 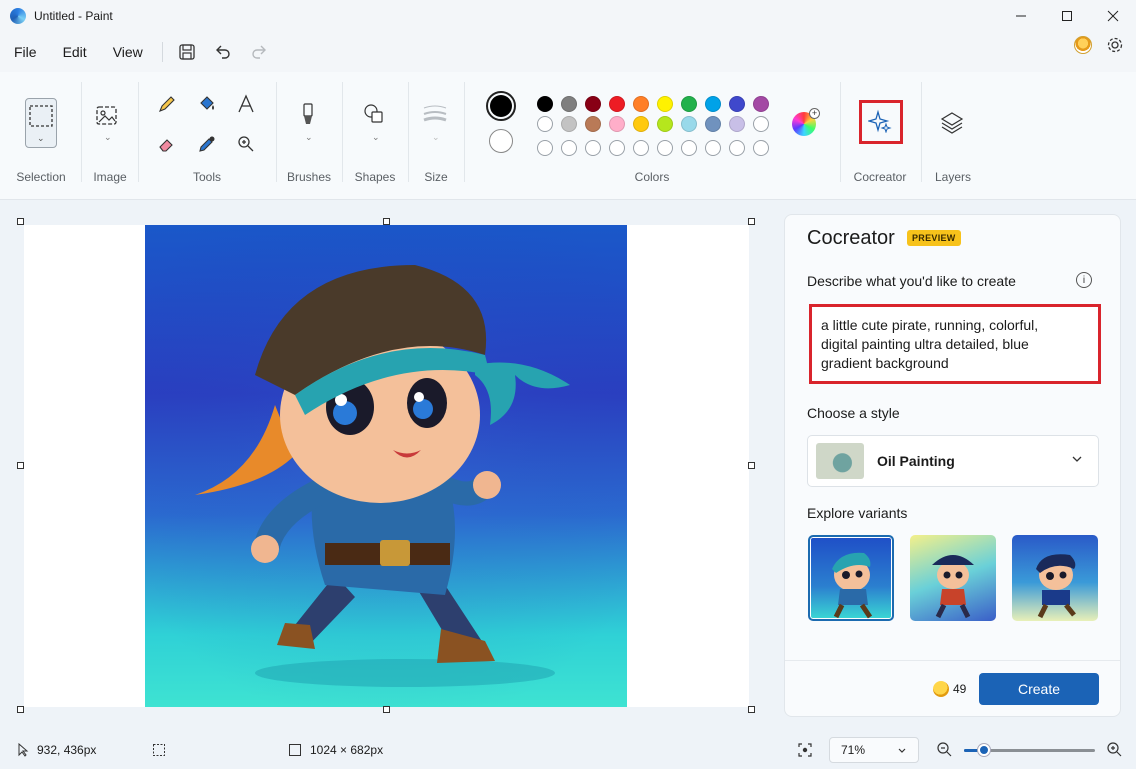 I want to click on primary-color, so click(x=501, y=106).